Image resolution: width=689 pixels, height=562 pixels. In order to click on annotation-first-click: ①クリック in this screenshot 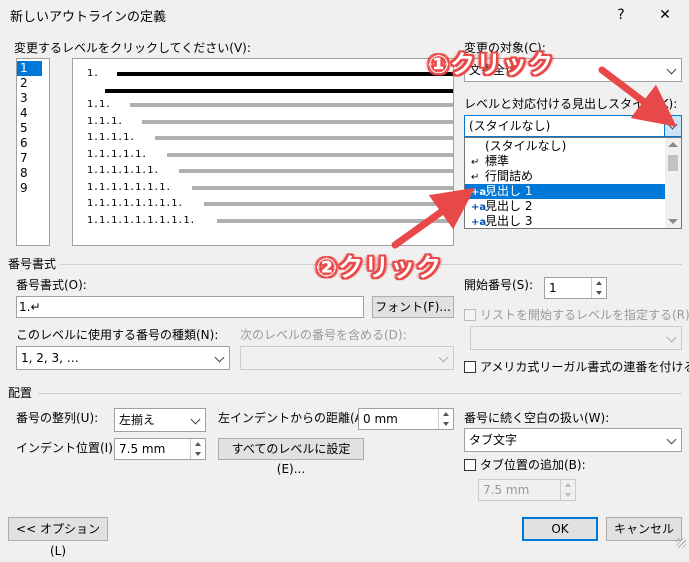, I will do `click(491, 64)`.